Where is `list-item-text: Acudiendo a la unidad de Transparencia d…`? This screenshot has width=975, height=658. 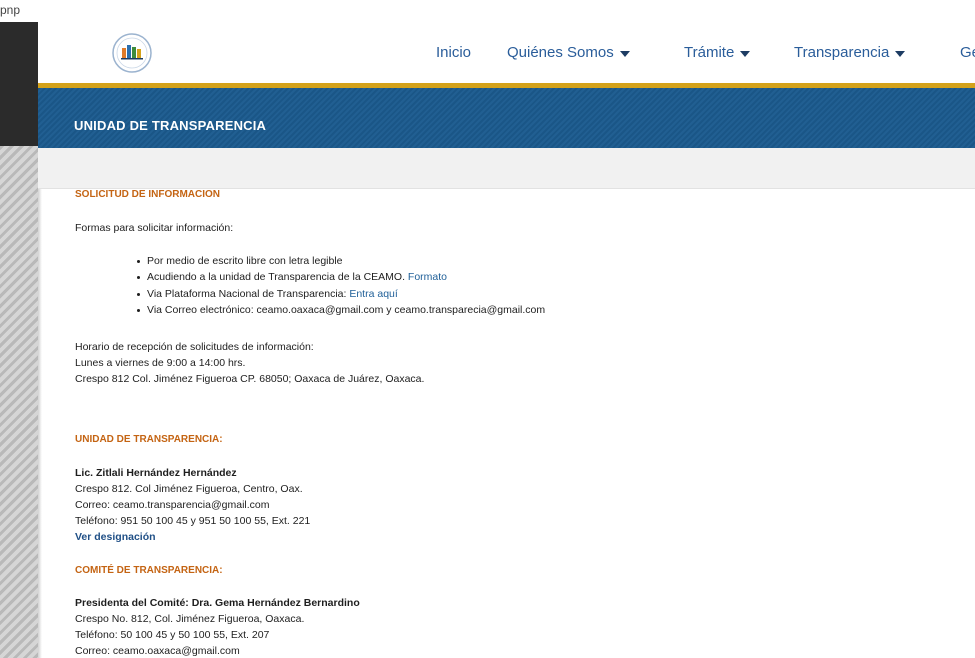
list-item-text: Acudiendo a la unidad de Transparencia d… is located at coordinates (277, 277).